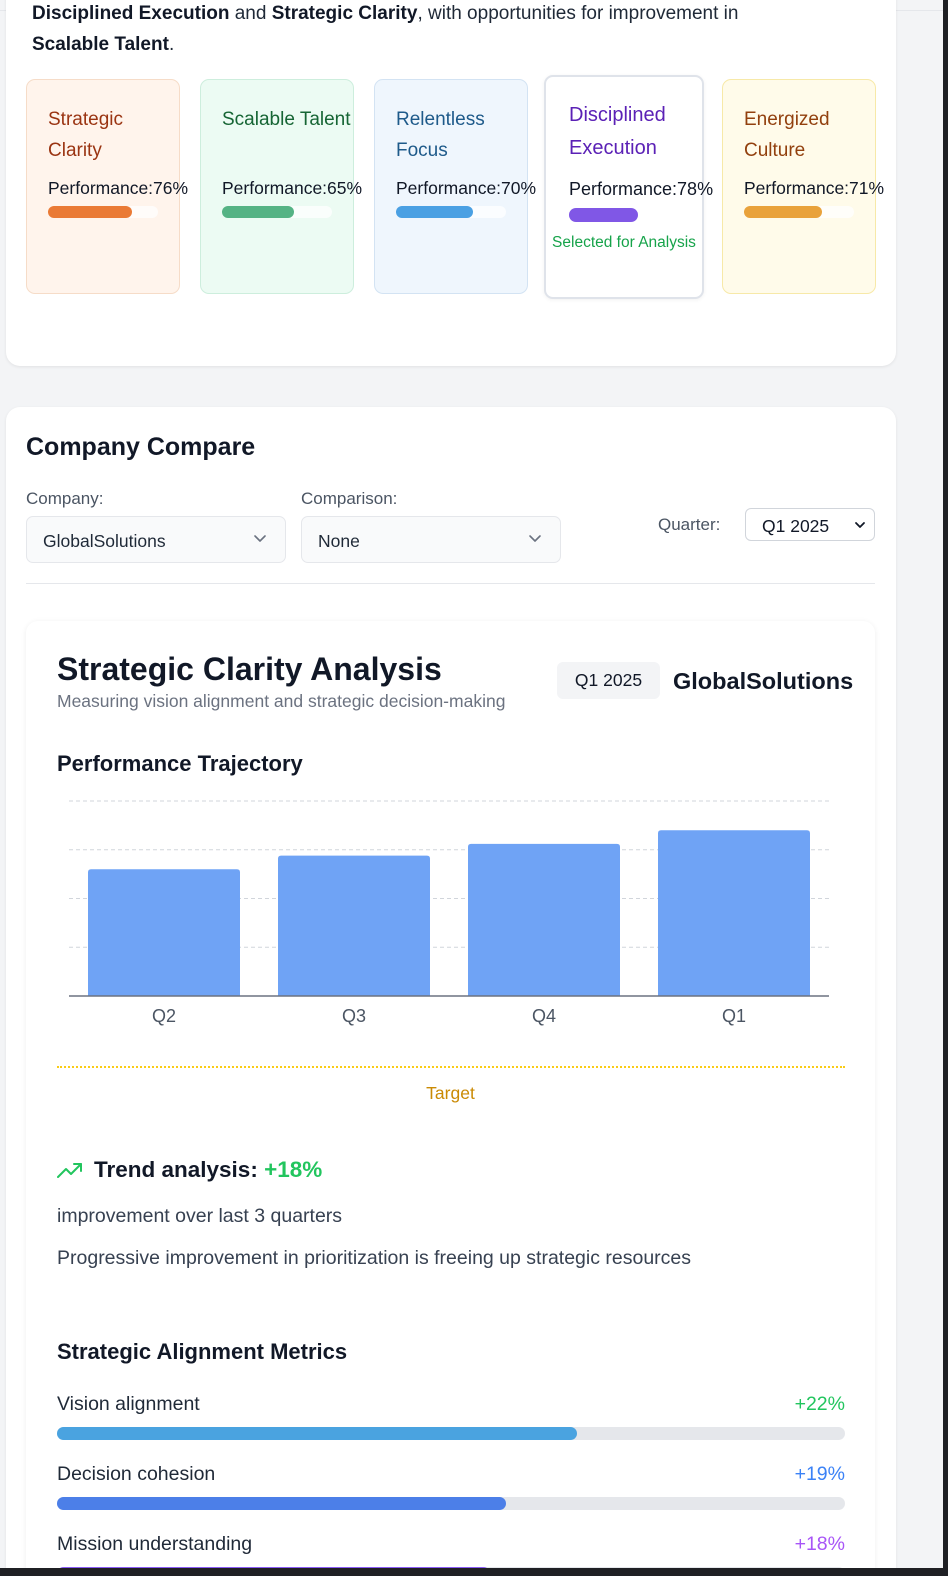 This screenshot has width=948, height=1576. What do you see at coordinates (171, 44) in the screenshot?
I see `summary-end: .` at bounding box center [171, 44].